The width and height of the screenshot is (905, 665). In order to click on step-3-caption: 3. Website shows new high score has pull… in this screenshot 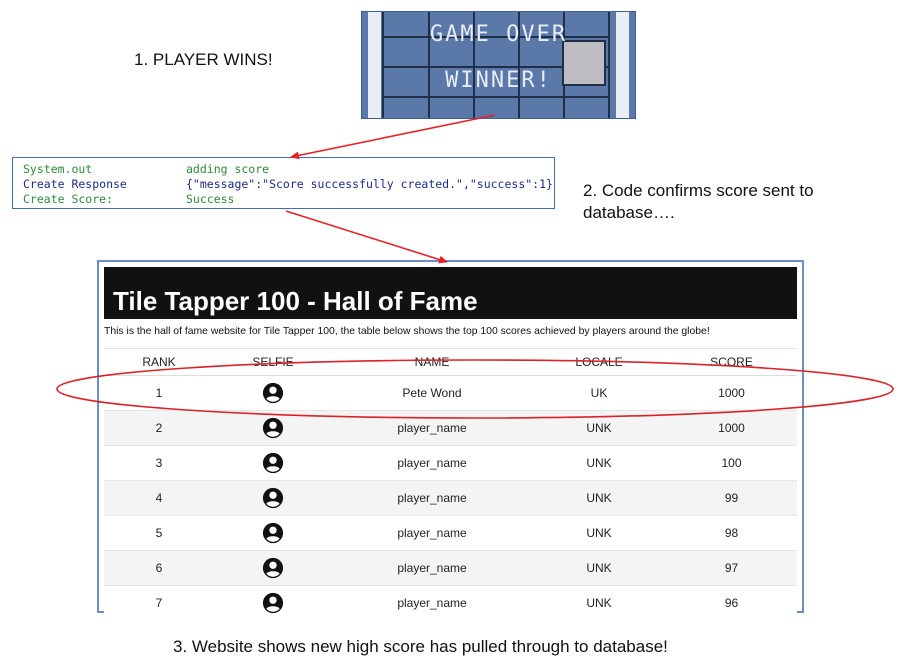, I will do `click(420, 646)`.